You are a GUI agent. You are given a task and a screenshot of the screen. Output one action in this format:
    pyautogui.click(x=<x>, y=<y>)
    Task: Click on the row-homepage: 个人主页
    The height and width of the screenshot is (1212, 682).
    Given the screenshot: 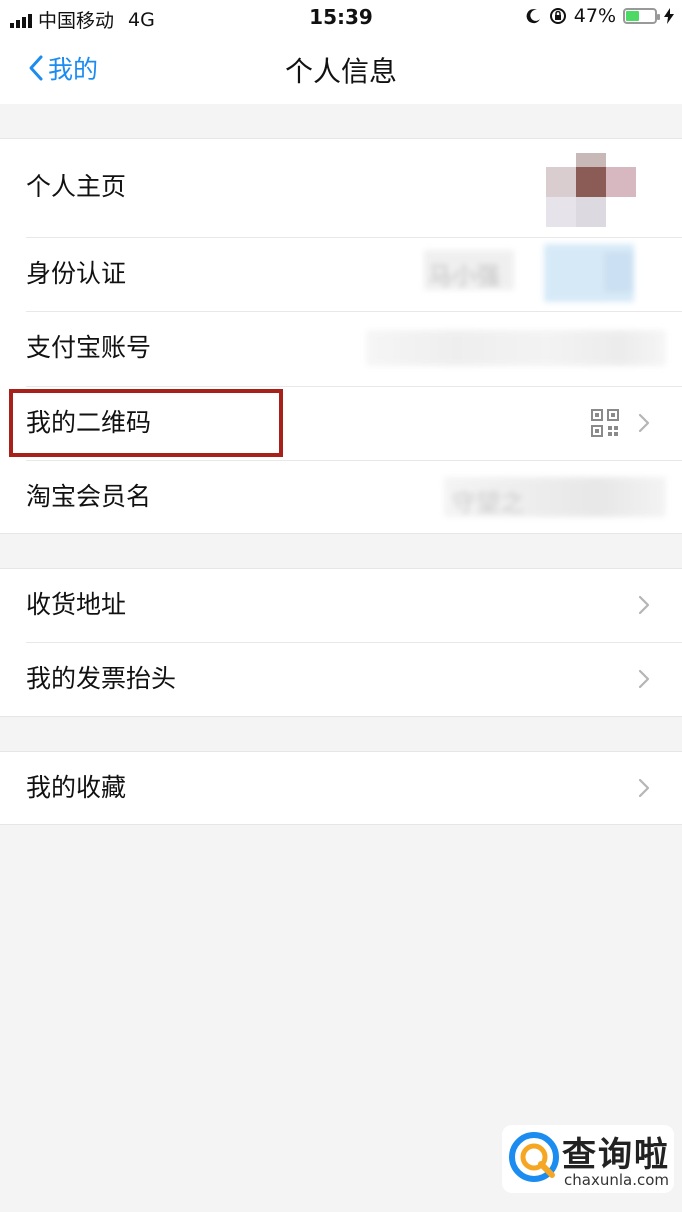 What is the action you would take?
    pyautogui.click(x=341, y=188)
    